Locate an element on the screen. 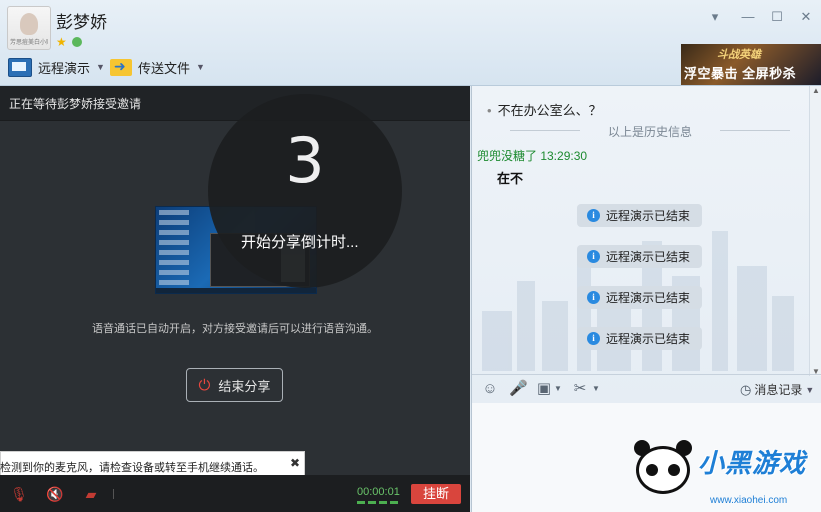 This screenshot has width=821, height=512. scissors-icon: ✂ is located at coordinates (580, 389).